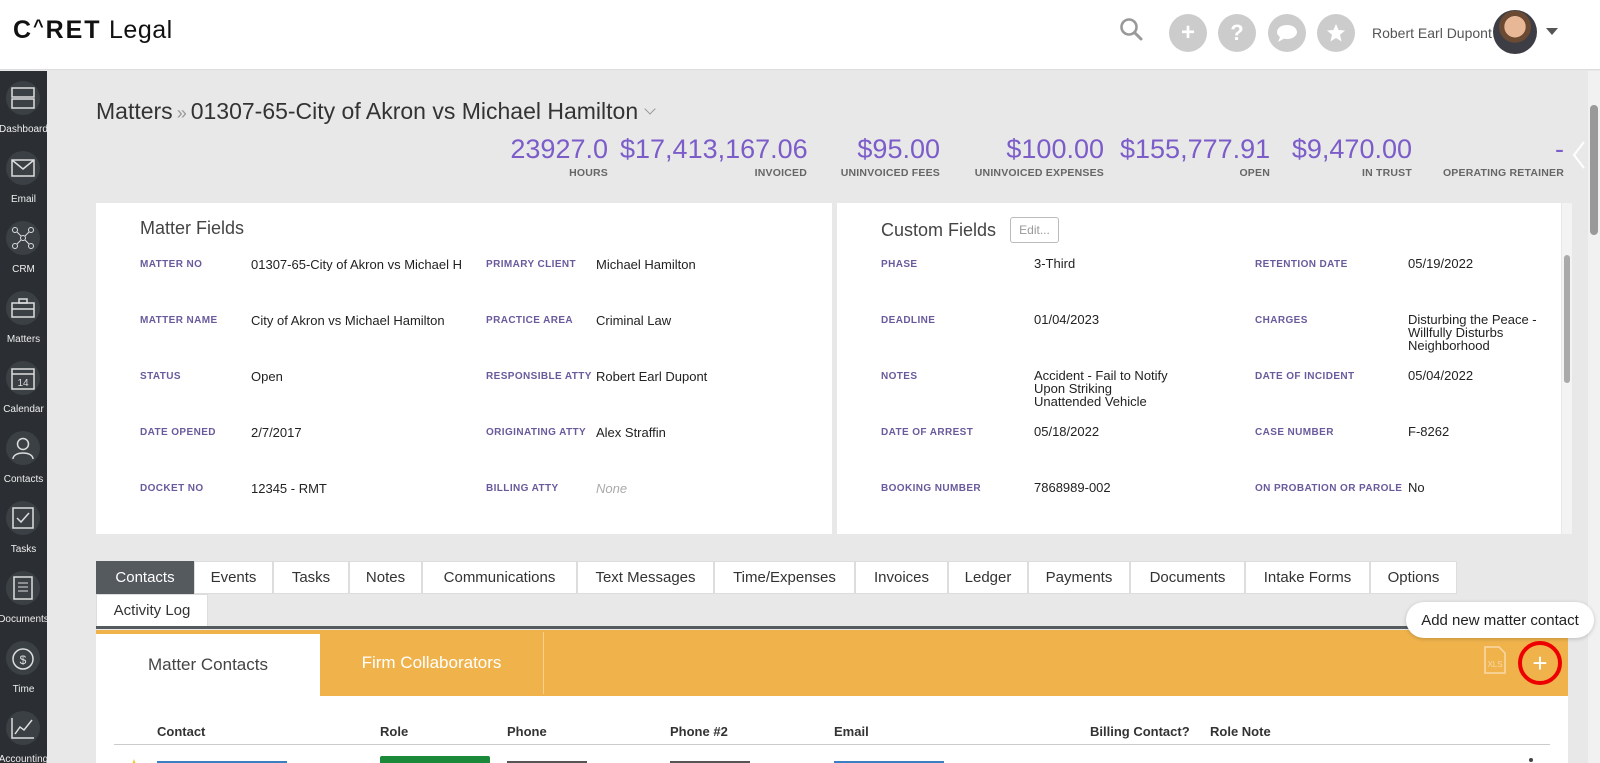 The image size is (1600, 763). What do you see at coordinates (192, 228) in the screenshot?
I see `matter-fields-title: Matter Fields` at bounding box center [192, 228].